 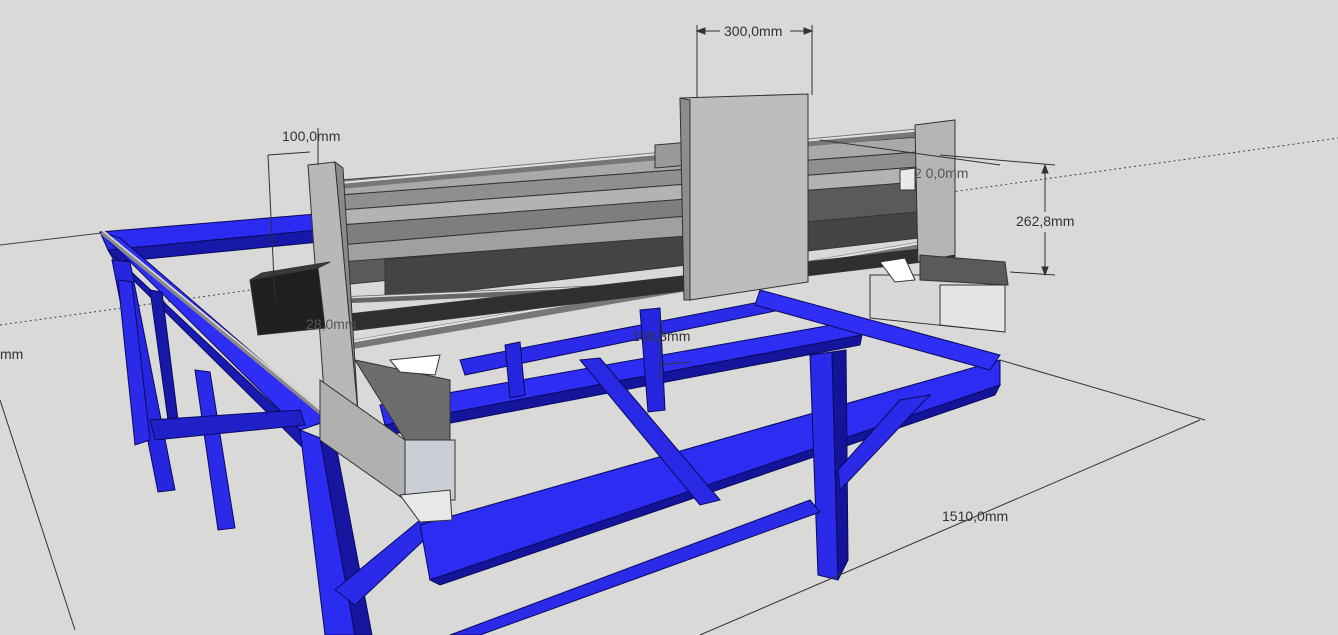 What do you see at coordinates (311, 136) in the screenshot?
I see `dimension-width-100: 100,0mm` at bounding box center [311, 136].